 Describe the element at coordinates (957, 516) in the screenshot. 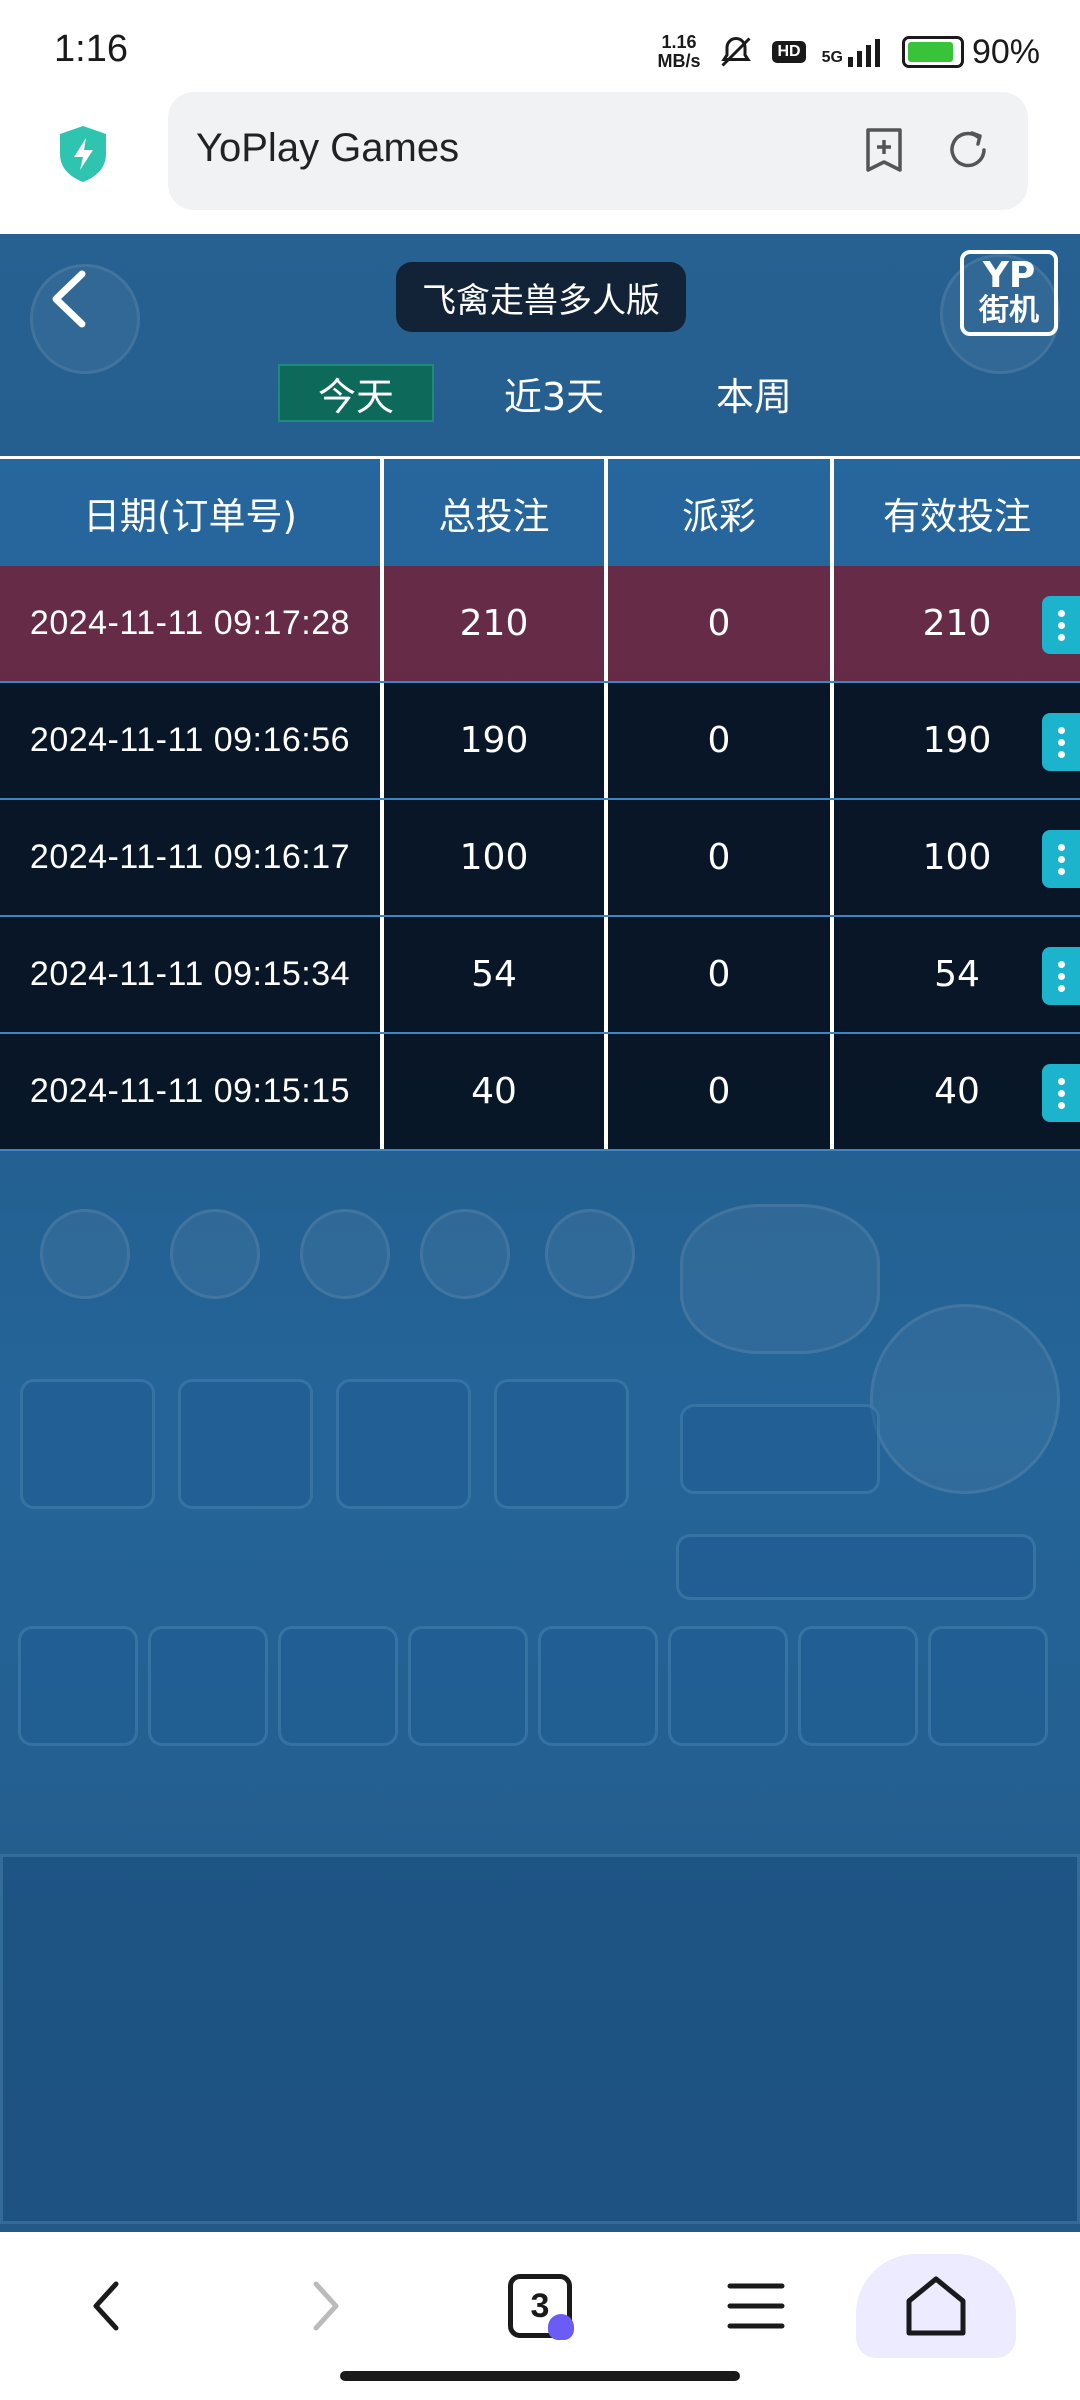

I see `header-valid-bet: 有效投注` at that location.